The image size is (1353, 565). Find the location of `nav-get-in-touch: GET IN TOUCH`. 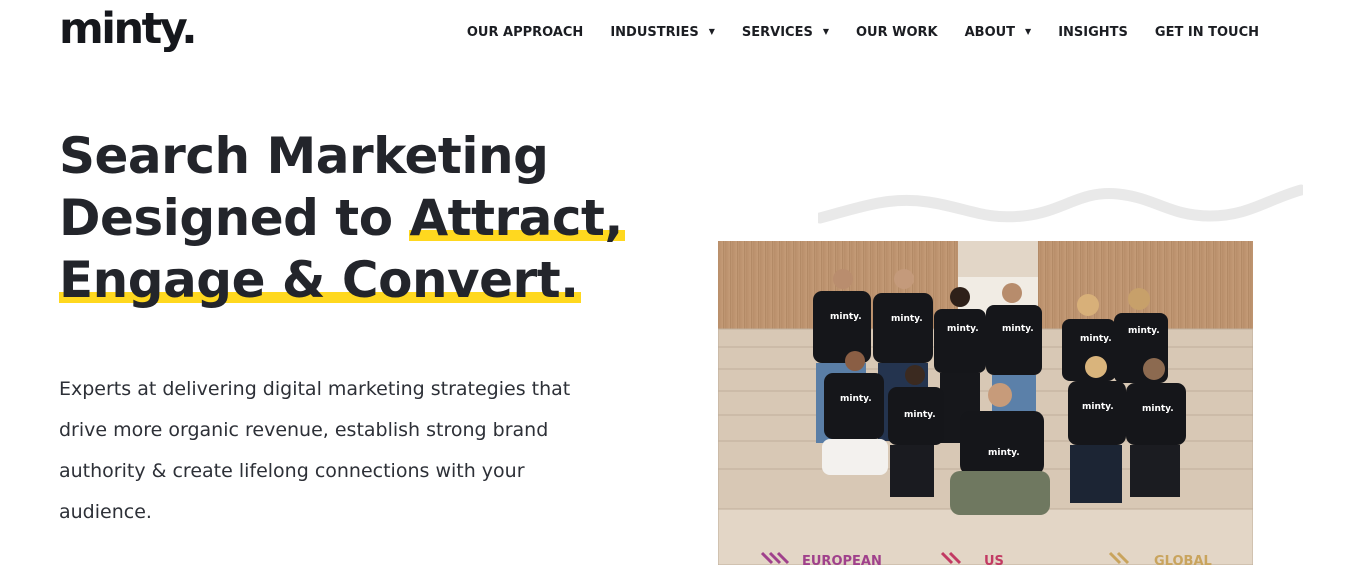

nav-get-in-touch: GET IN TOUCH is located at coordinates (1207, 32).